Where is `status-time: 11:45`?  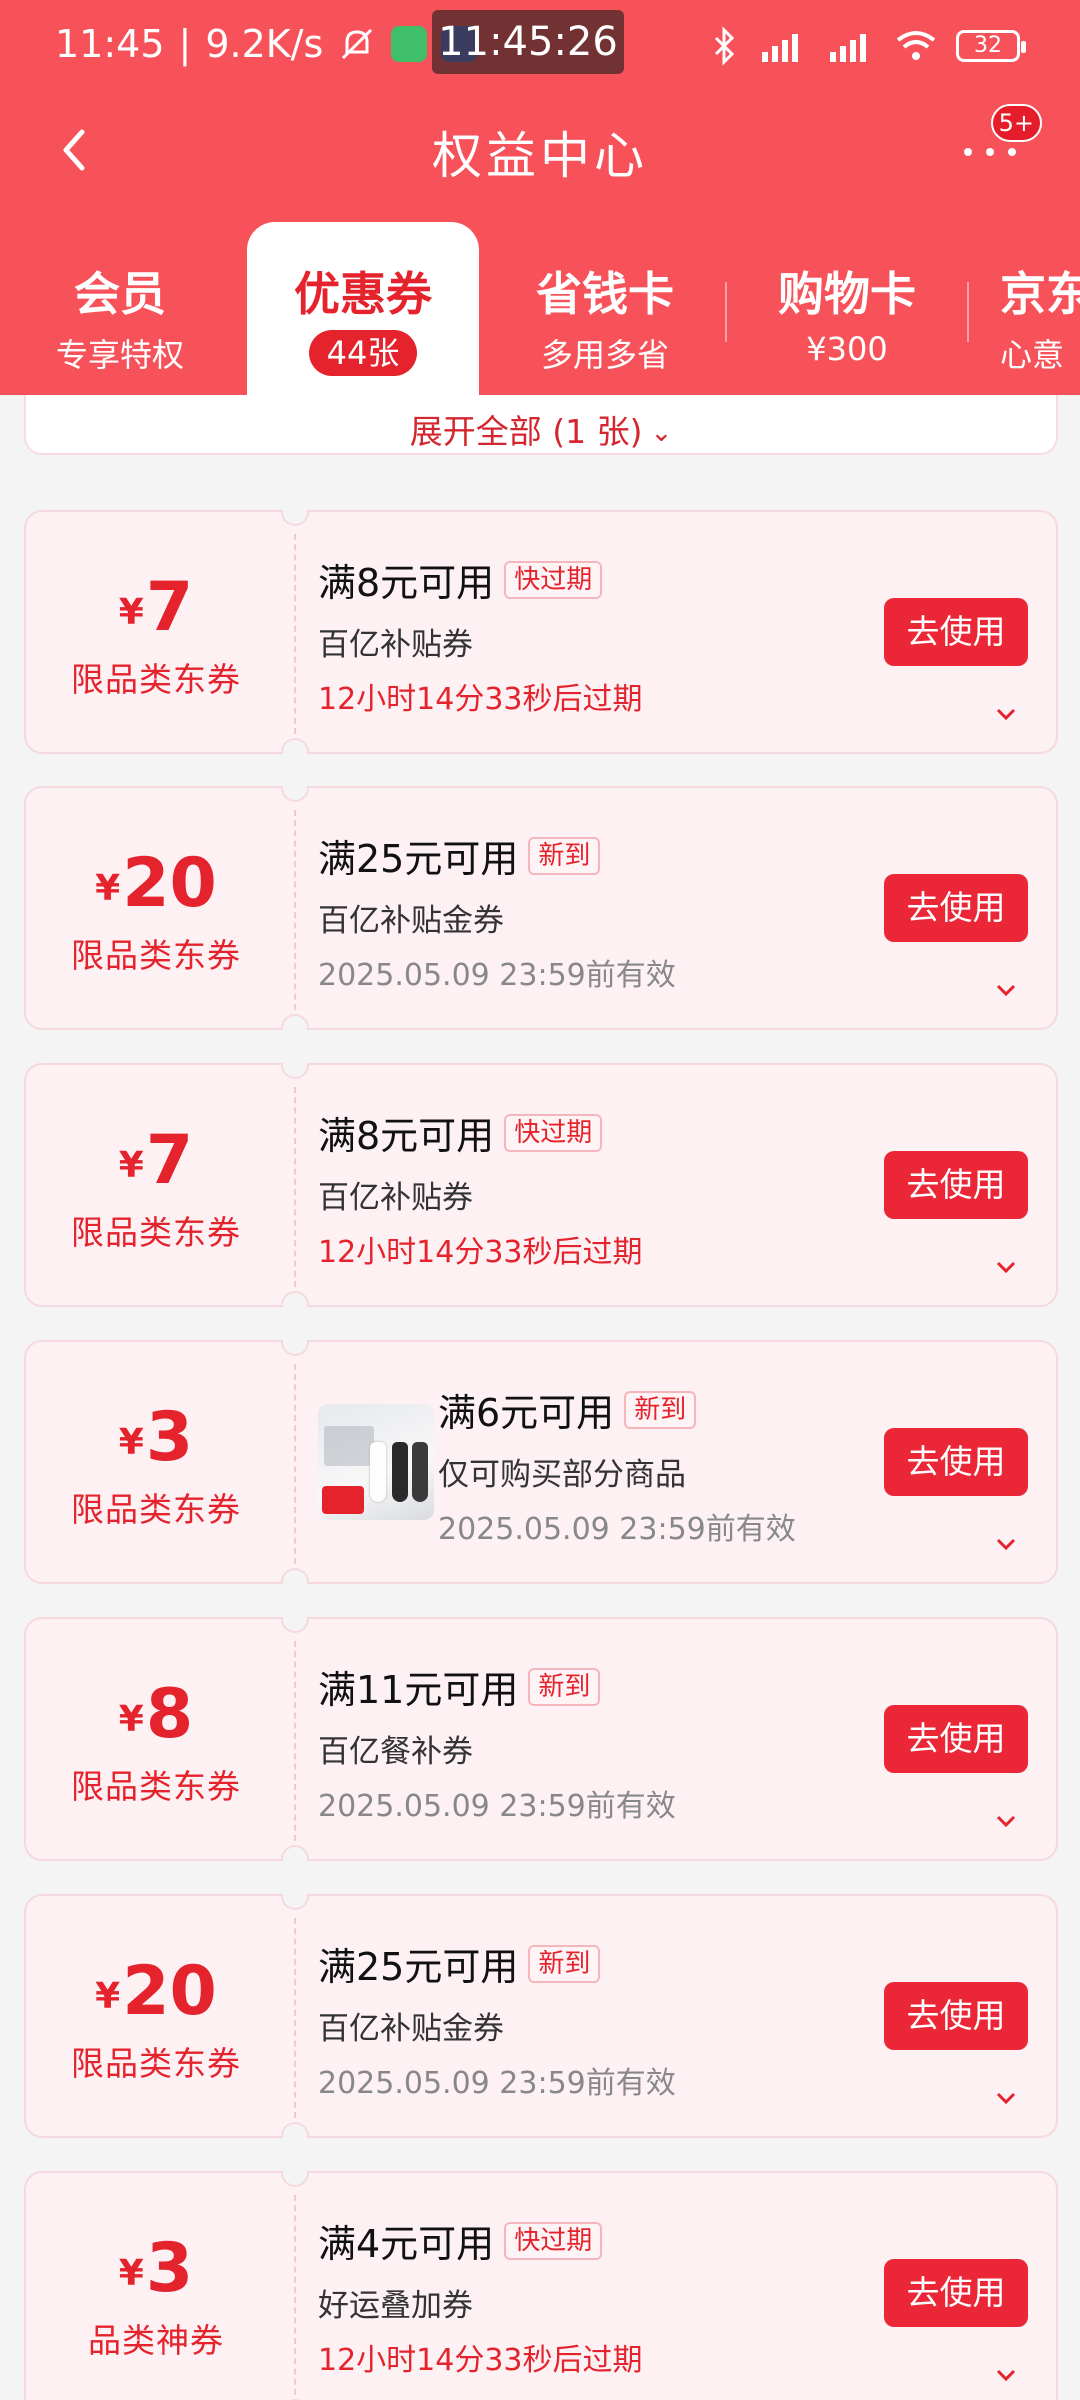
status-time: 11:45 is located at coordinates (110, 44).